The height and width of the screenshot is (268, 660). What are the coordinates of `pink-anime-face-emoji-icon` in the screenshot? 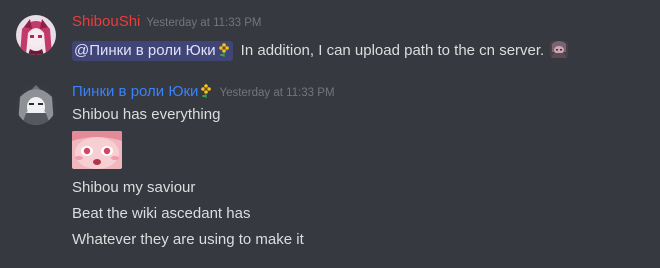 It's located at (97, 150).